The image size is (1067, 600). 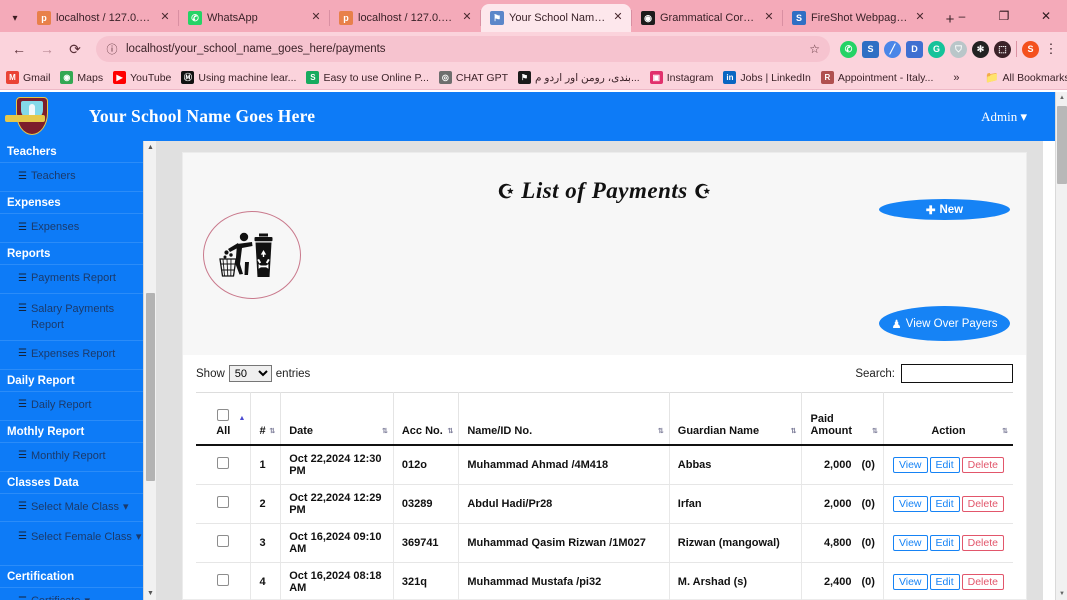 What do you see at coordinates (1004, 117) in the screenshot?
I see `user-menu: Admin ▾` at bounding box center [1004, 117].